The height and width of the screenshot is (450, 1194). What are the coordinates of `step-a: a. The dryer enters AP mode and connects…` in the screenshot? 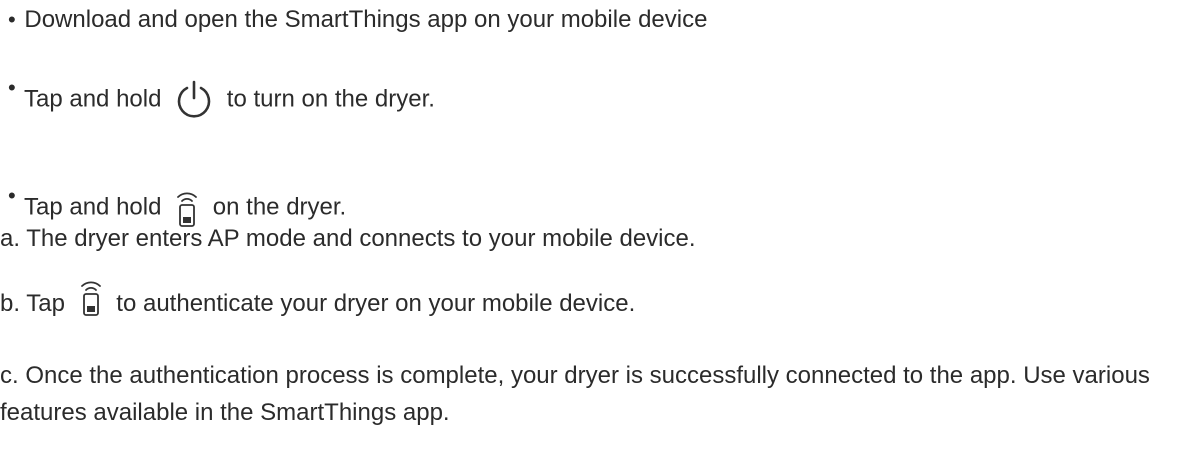 It's located at (348, 239).